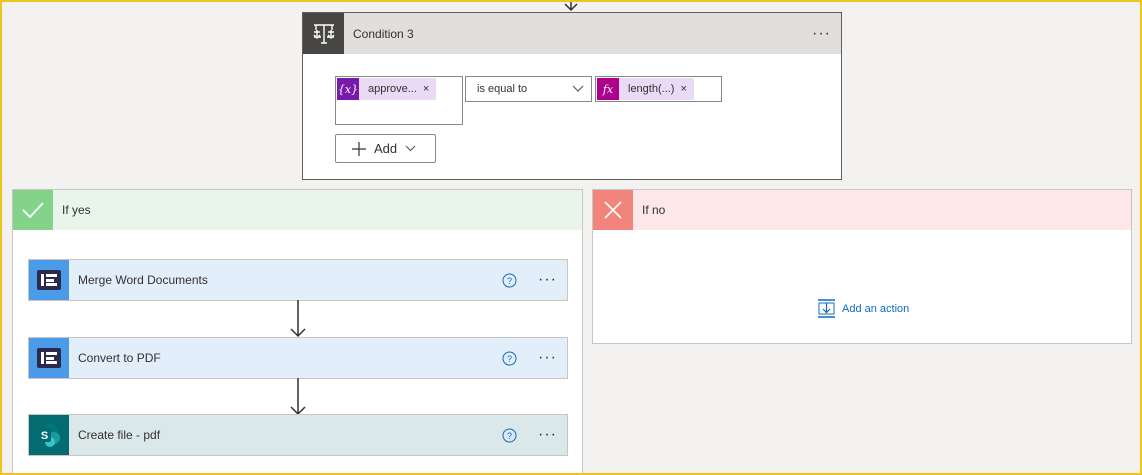 This screenshot has width=1142, height=475. I want to click on condition-title: Condition 3, so click(383, 34).